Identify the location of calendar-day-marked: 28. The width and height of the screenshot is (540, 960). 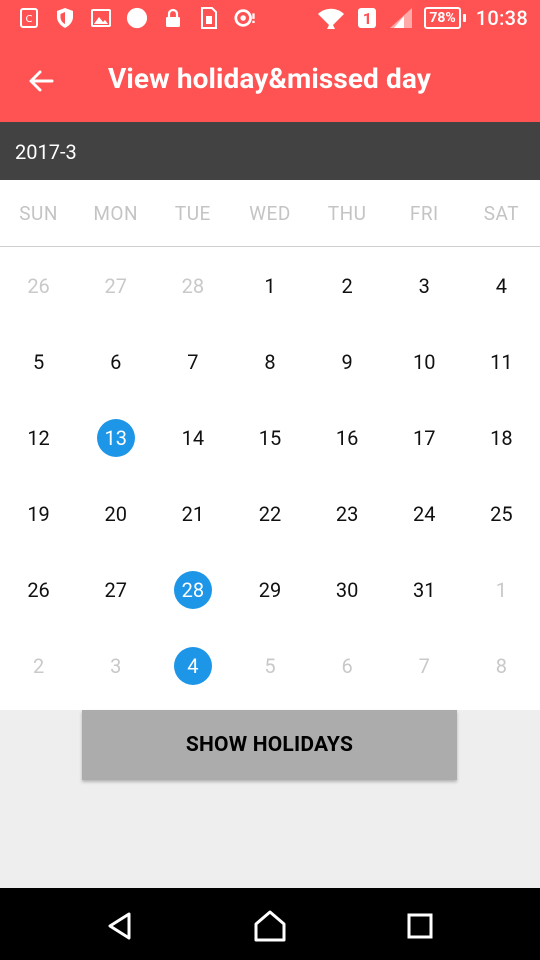
(192, 590).